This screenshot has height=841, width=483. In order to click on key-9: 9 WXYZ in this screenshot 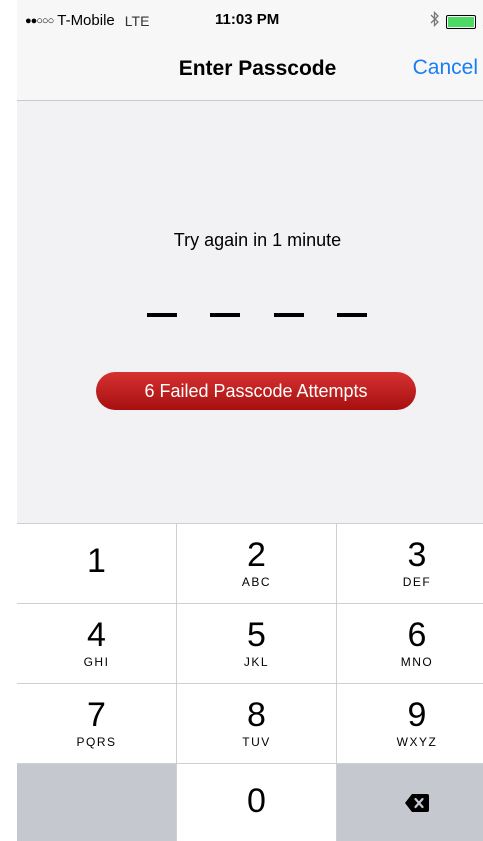, I will do `click(410, 724)`.